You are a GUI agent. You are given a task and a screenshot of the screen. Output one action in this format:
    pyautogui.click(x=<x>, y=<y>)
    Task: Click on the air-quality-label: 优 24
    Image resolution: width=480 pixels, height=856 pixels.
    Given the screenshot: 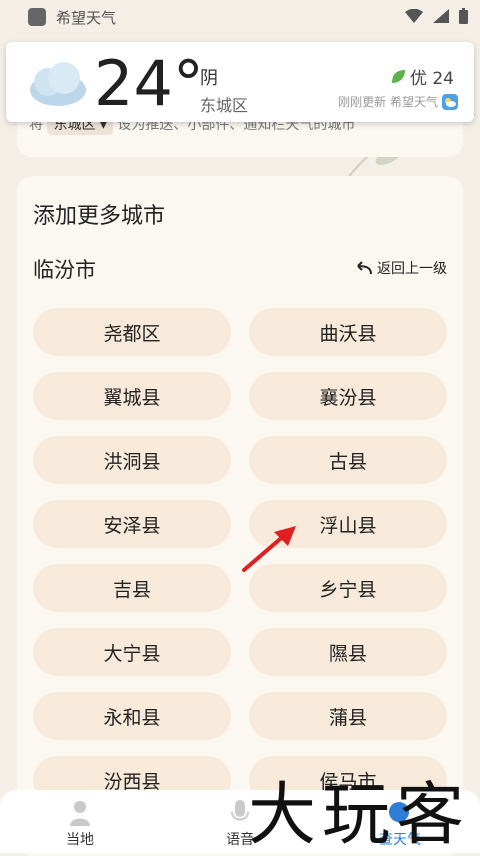 What is the action you would take?
    pyautogui.click(x=431, y=79)
    